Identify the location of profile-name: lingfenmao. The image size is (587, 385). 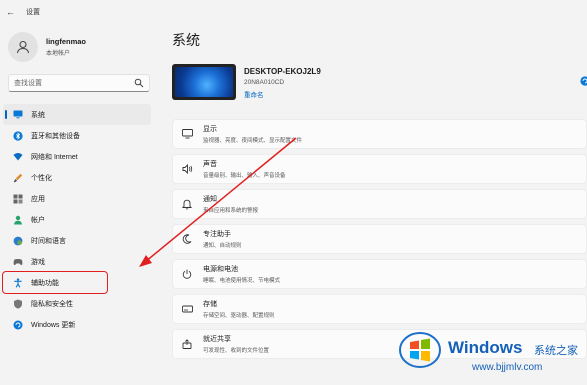
(66, 41).